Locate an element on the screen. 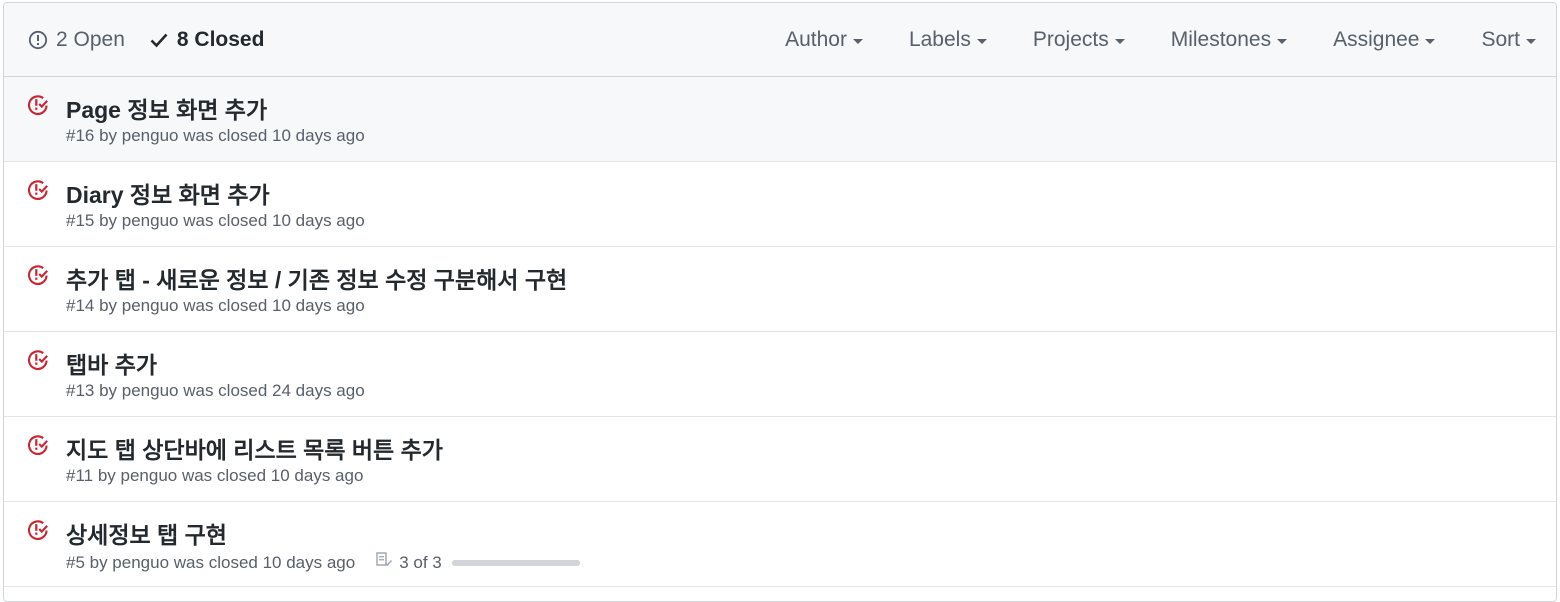 Image resolution: width=1560 pixels, height=602 pixels. sort-filter-label: Sort is located at coordinates (1500, 39).